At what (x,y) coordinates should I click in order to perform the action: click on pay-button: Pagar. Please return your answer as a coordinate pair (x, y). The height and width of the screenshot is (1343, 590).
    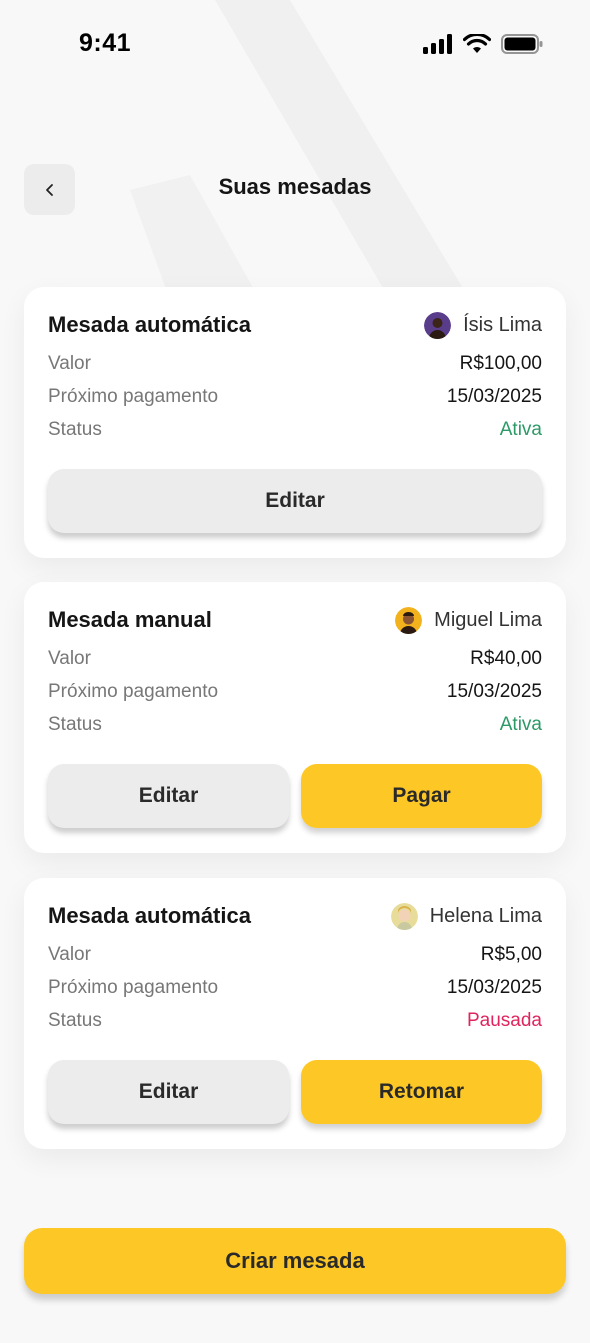
    Looking at the image, I should click on (421, 796).